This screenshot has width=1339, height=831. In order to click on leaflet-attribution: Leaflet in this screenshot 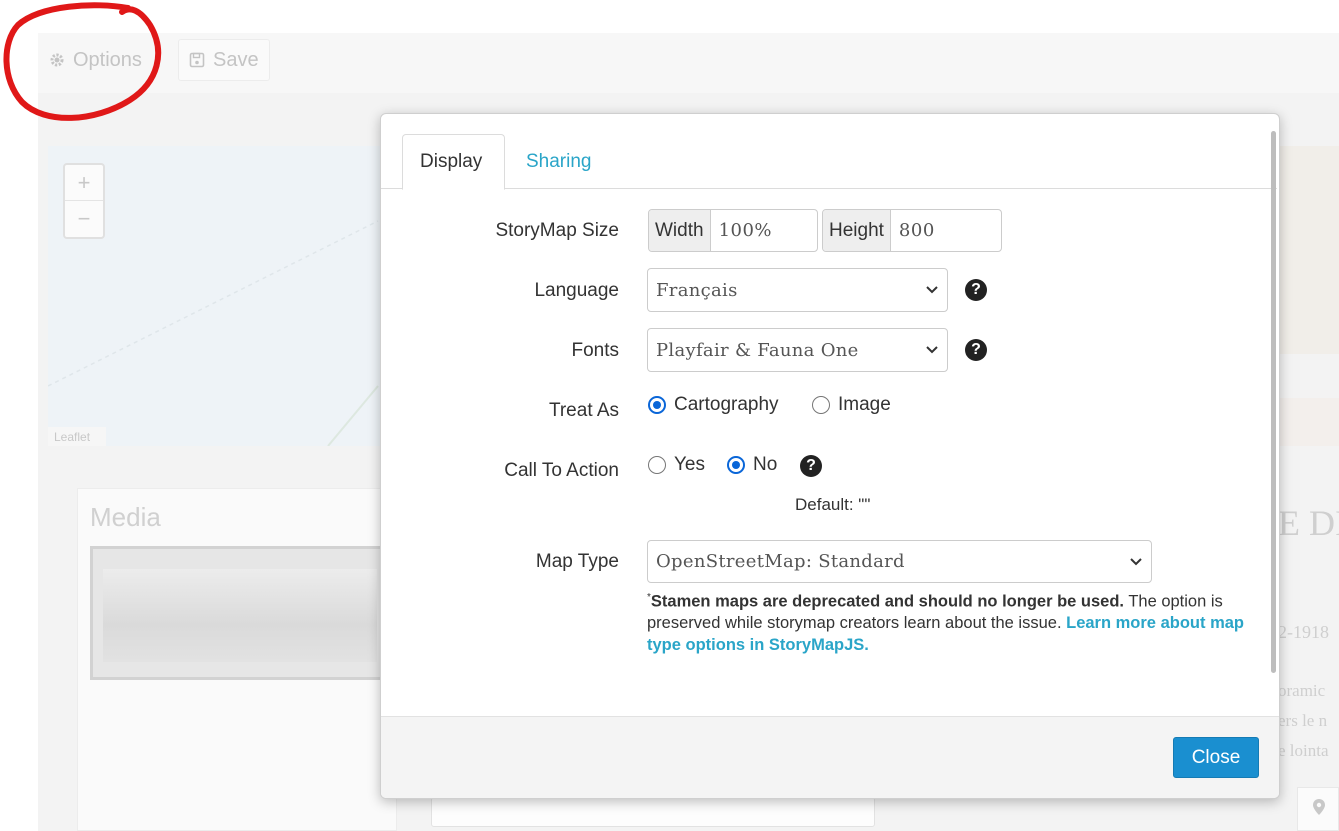, I will do `click(77, 436)`.